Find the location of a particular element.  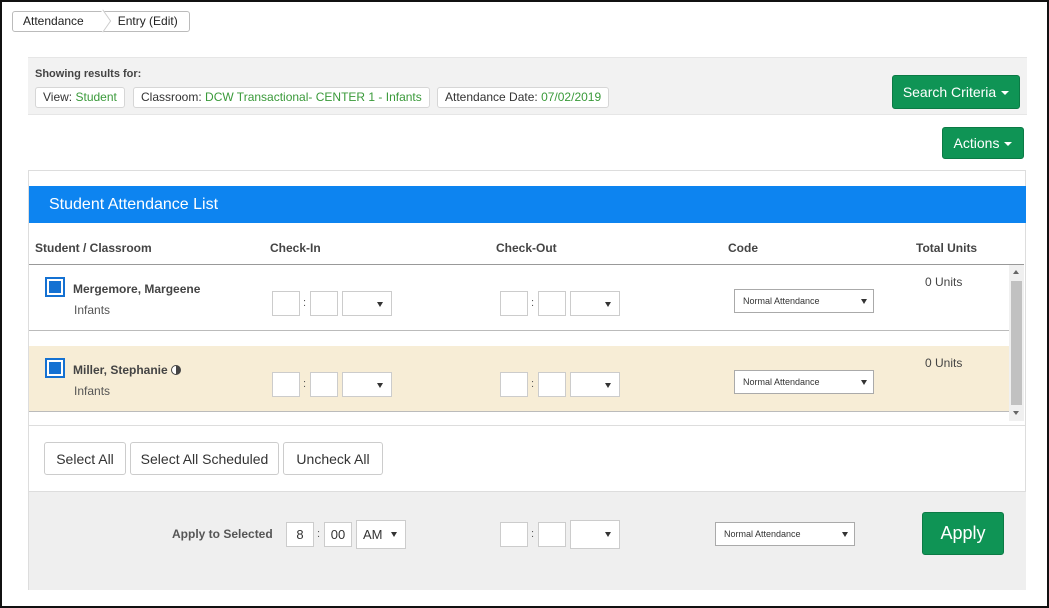

student-name-text: Miller, Stephanie is located at coordinates (120, 370).